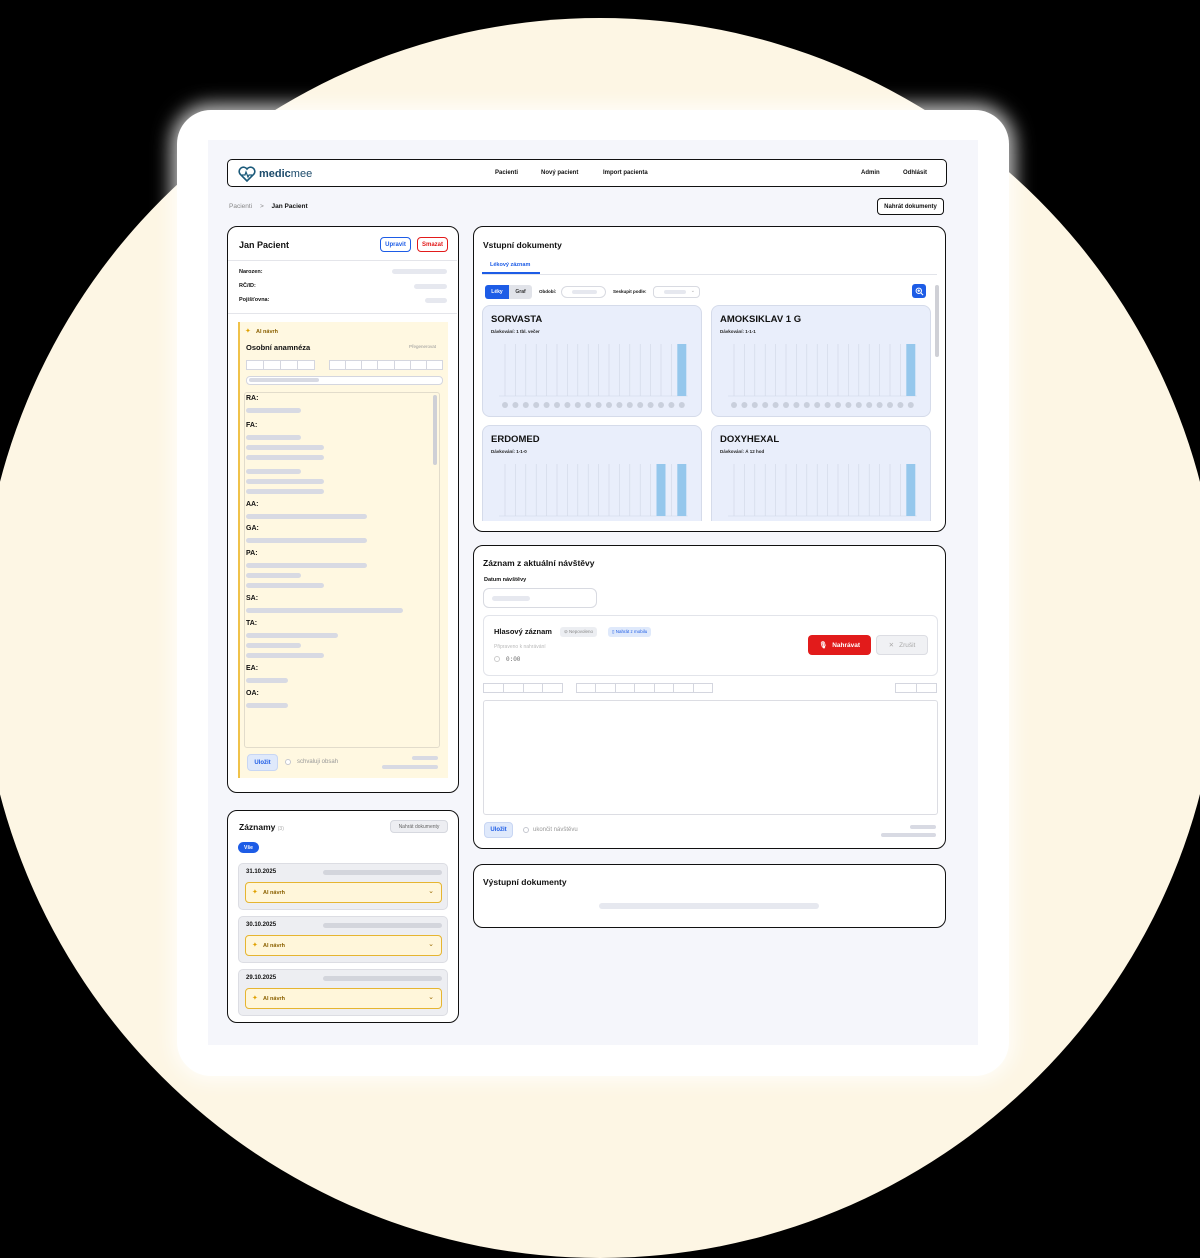 Image resolution: width=1200 pixels, height=1258 pixels. I want to click on scrollbar, so click(435, 430).